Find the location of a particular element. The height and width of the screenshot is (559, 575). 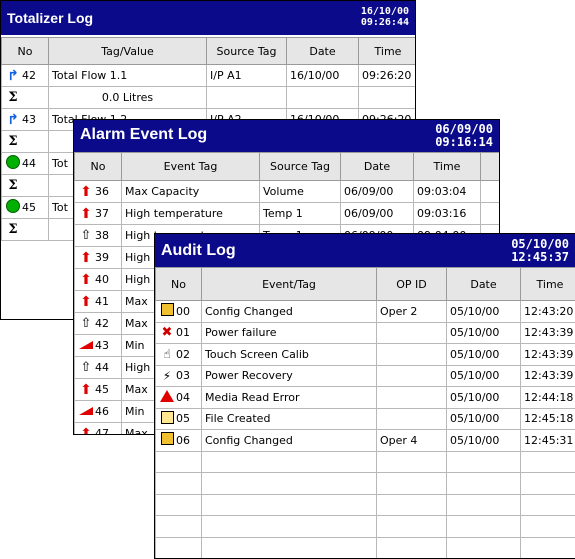

audit-column-header: No is located at coordinates (179, 284).